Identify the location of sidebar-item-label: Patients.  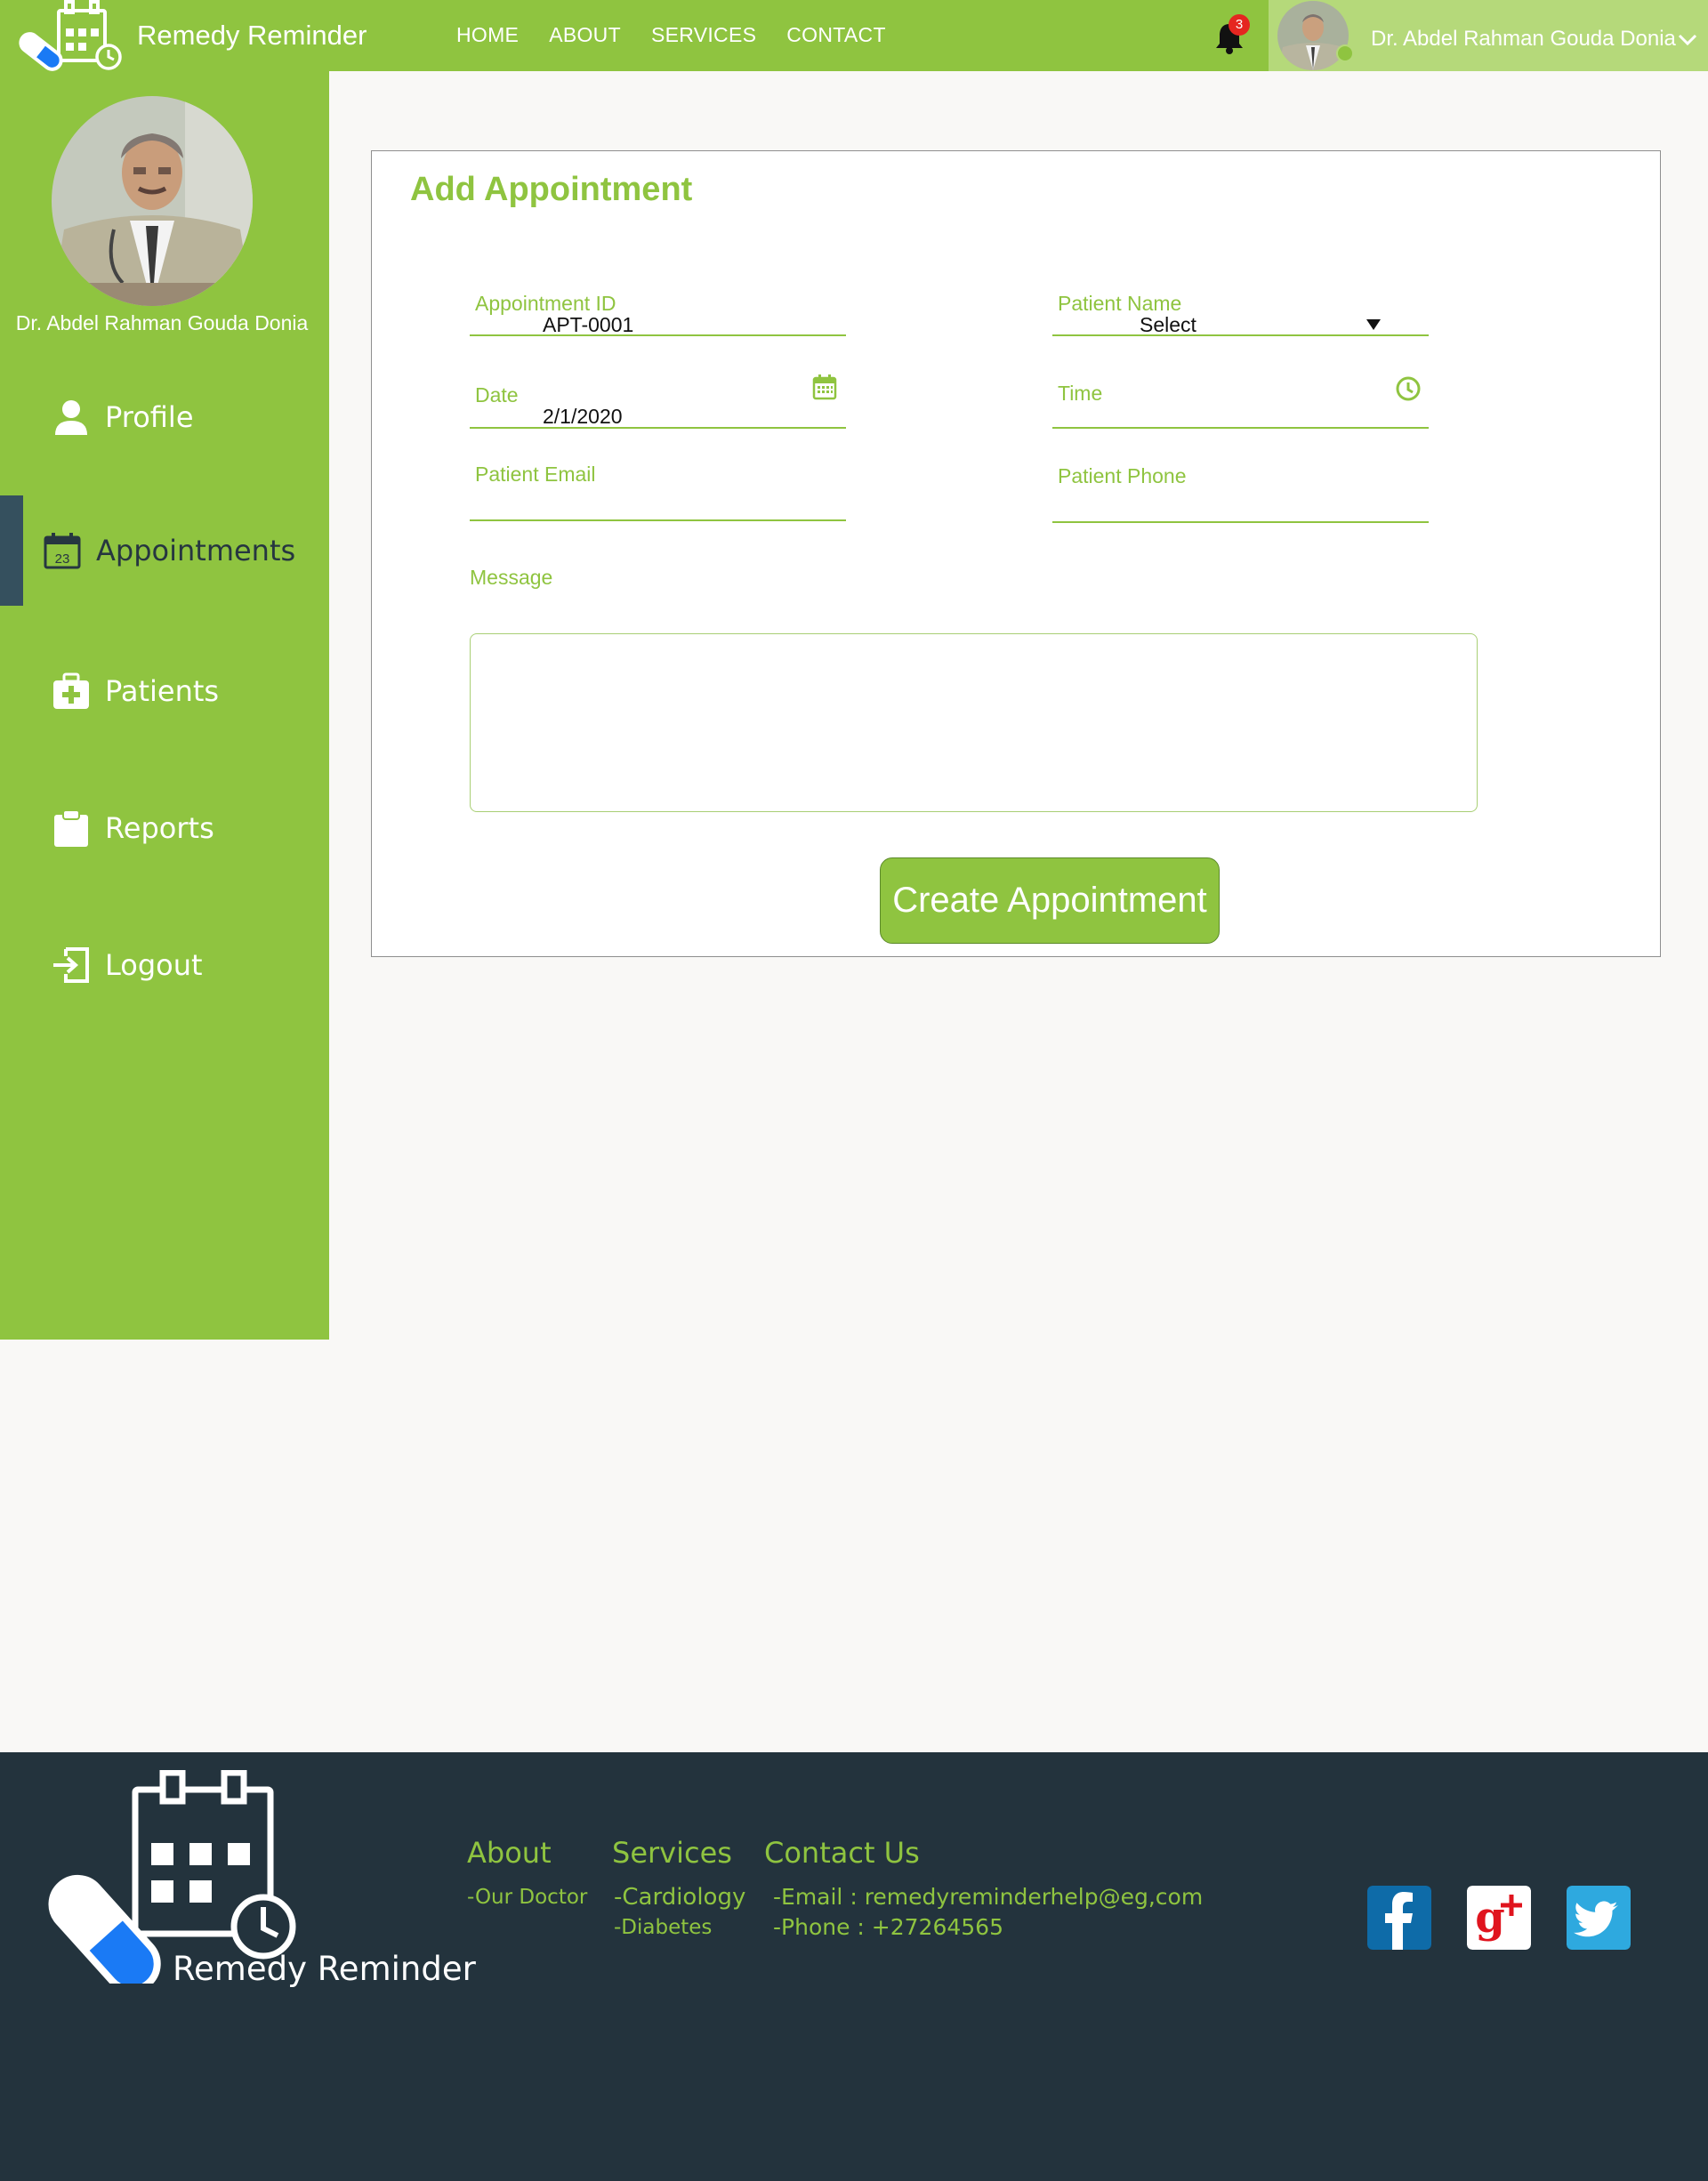
(162, 691).